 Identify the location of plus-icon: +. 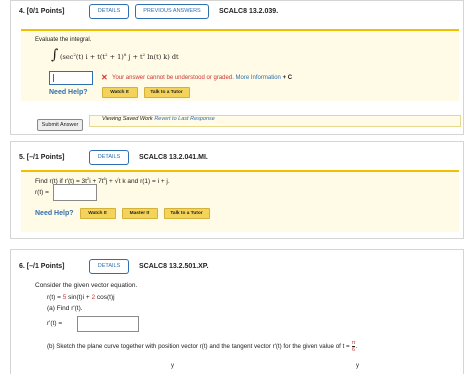
(284, 78).